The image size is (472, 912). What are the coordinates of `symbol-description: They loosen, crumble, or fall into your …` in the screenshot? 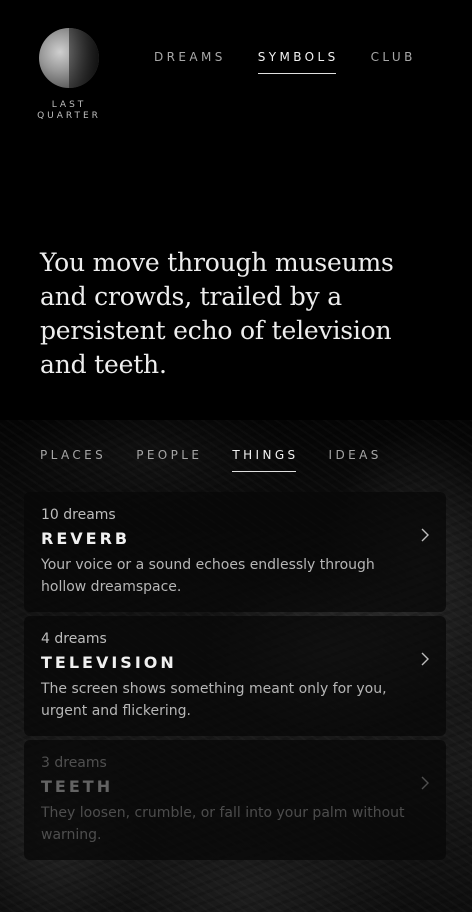 It's located at (223, 824).